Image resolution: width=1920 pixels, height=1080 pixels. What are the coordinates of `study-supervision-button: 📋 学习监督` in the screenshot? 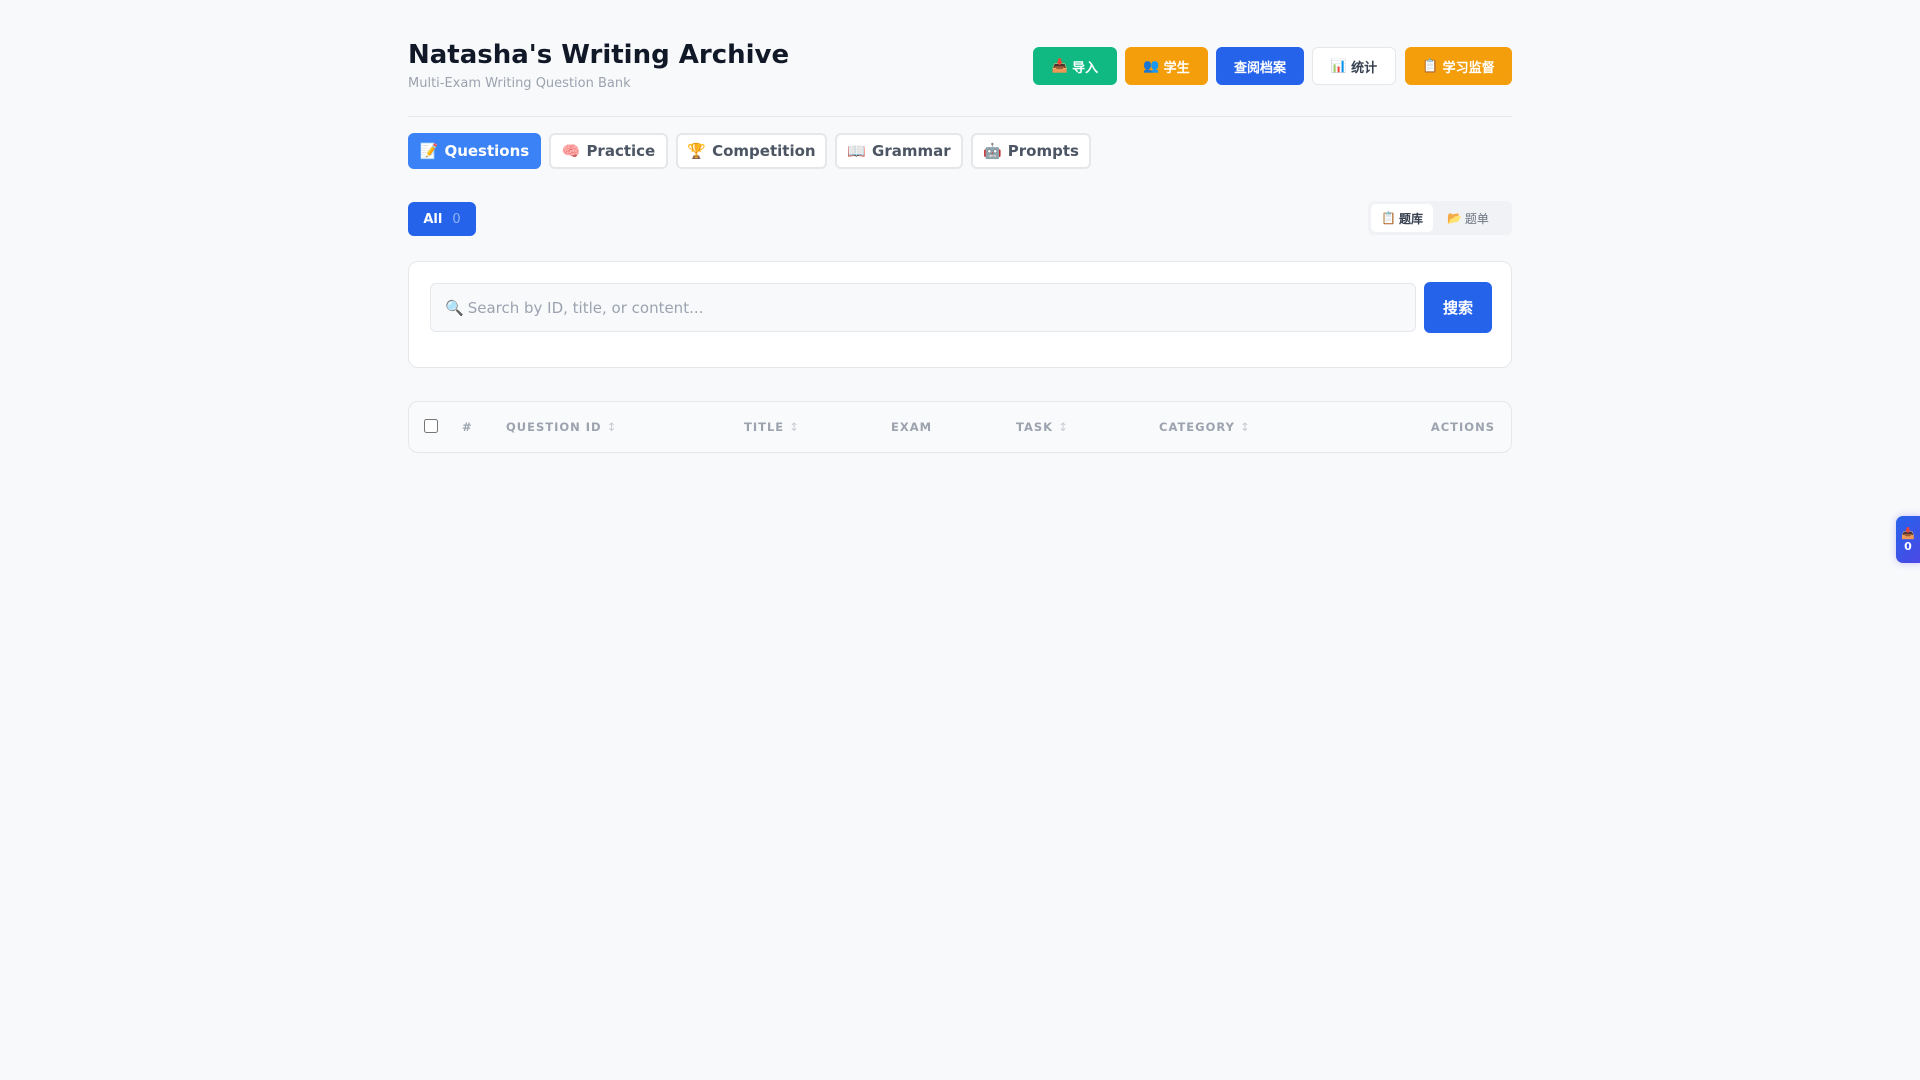 It's located at (1458, 66).